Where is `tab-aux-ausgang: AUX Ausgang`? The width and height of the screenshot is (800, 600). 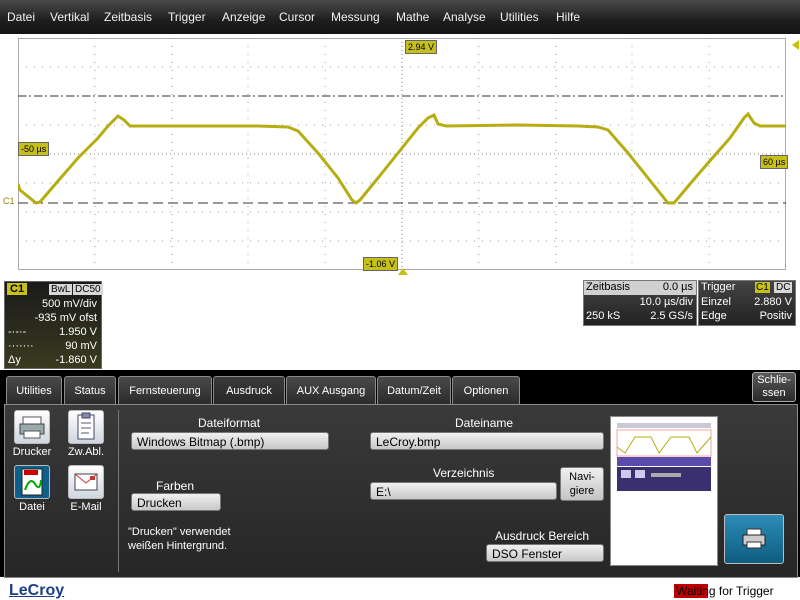
tab-aux-ausgang: AUX Ausgang is located at coordinates (331, 390).